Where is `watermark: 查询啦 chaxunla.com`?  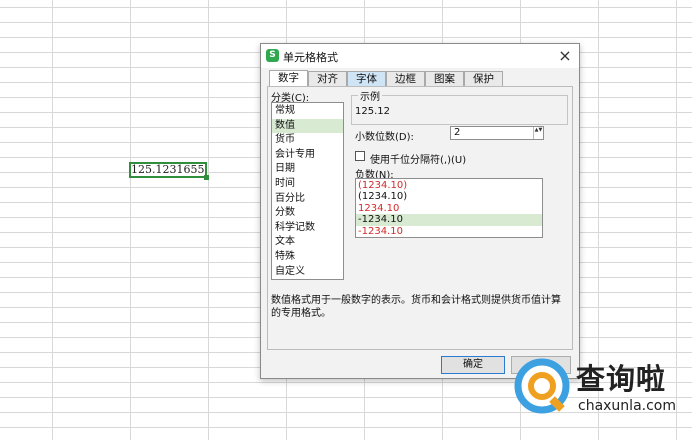
watermark: 查询啦 chaxunla.com is located at coordinates (600, 395).